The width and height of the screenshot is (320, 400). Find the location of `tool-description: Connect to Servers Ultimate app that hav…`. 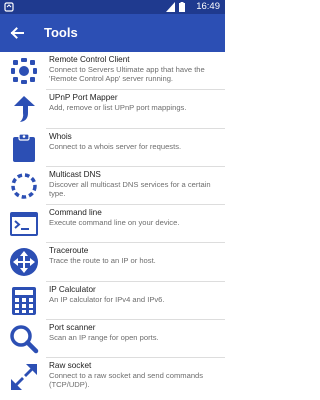

tool-description: Connect to Servers Ultimate app that hav… is located at coordinates (127, 74).